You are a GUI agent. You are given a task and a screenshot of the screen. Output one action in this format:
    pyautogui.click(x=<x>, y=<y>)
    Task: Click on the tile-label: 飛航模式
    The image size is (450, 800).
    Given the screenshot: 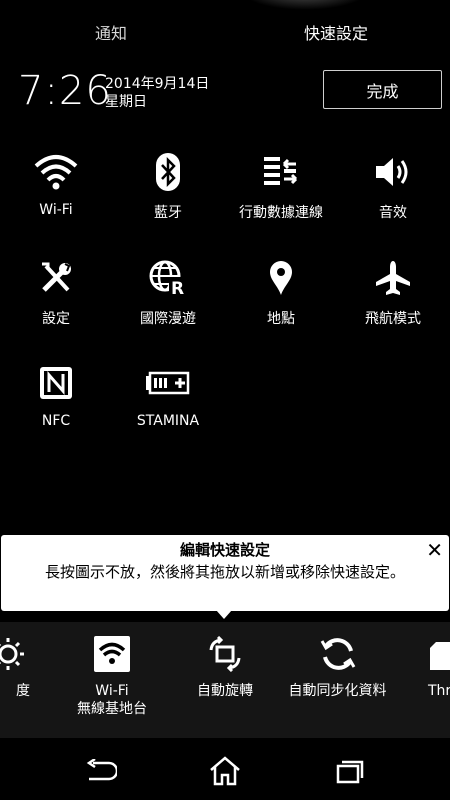 What is the action you would take?
    pyautogui.click(x=393, y=319)
    